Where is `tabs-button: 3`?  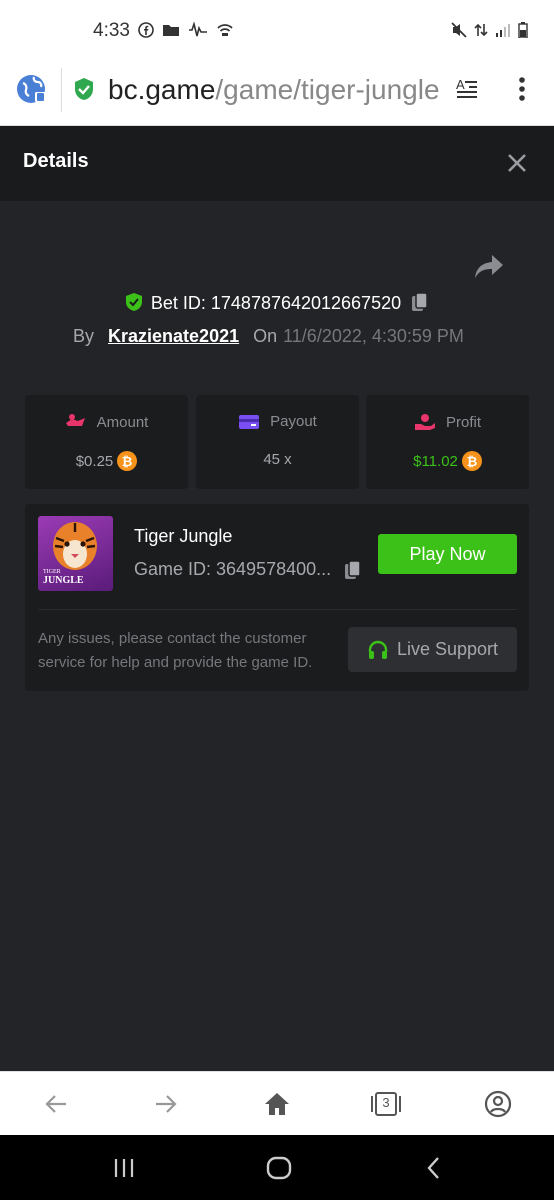
tabs-button: 3 is located at coordinates (386, 1104).